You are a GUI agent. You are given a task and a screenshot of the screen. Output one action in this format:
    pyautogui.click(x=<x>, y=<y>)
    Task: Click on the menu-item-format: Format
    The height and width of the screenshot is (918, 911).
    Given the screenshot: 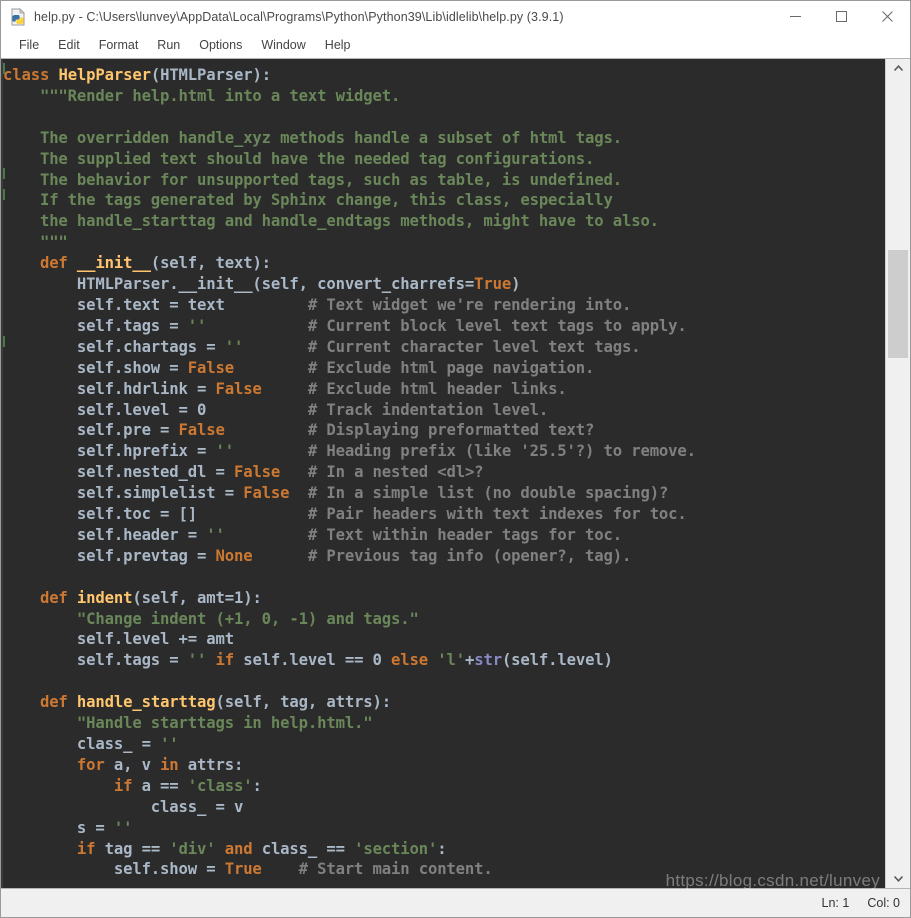 What is the action you would take?
    pyautogui.click(x=119, y=45)
    